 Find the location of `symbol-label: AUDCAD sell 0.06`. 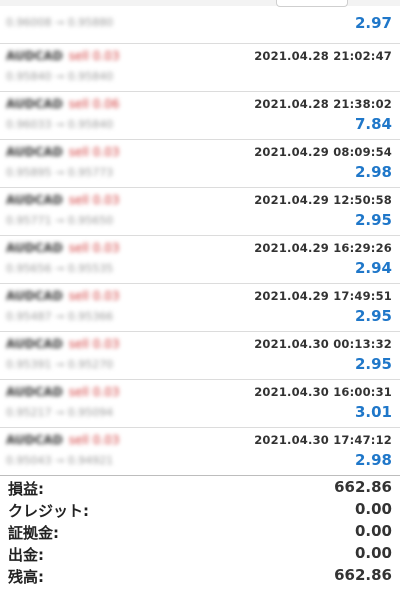

symbol-label: AUDCAD sell 0.06 is located at coordinates (63, 104).